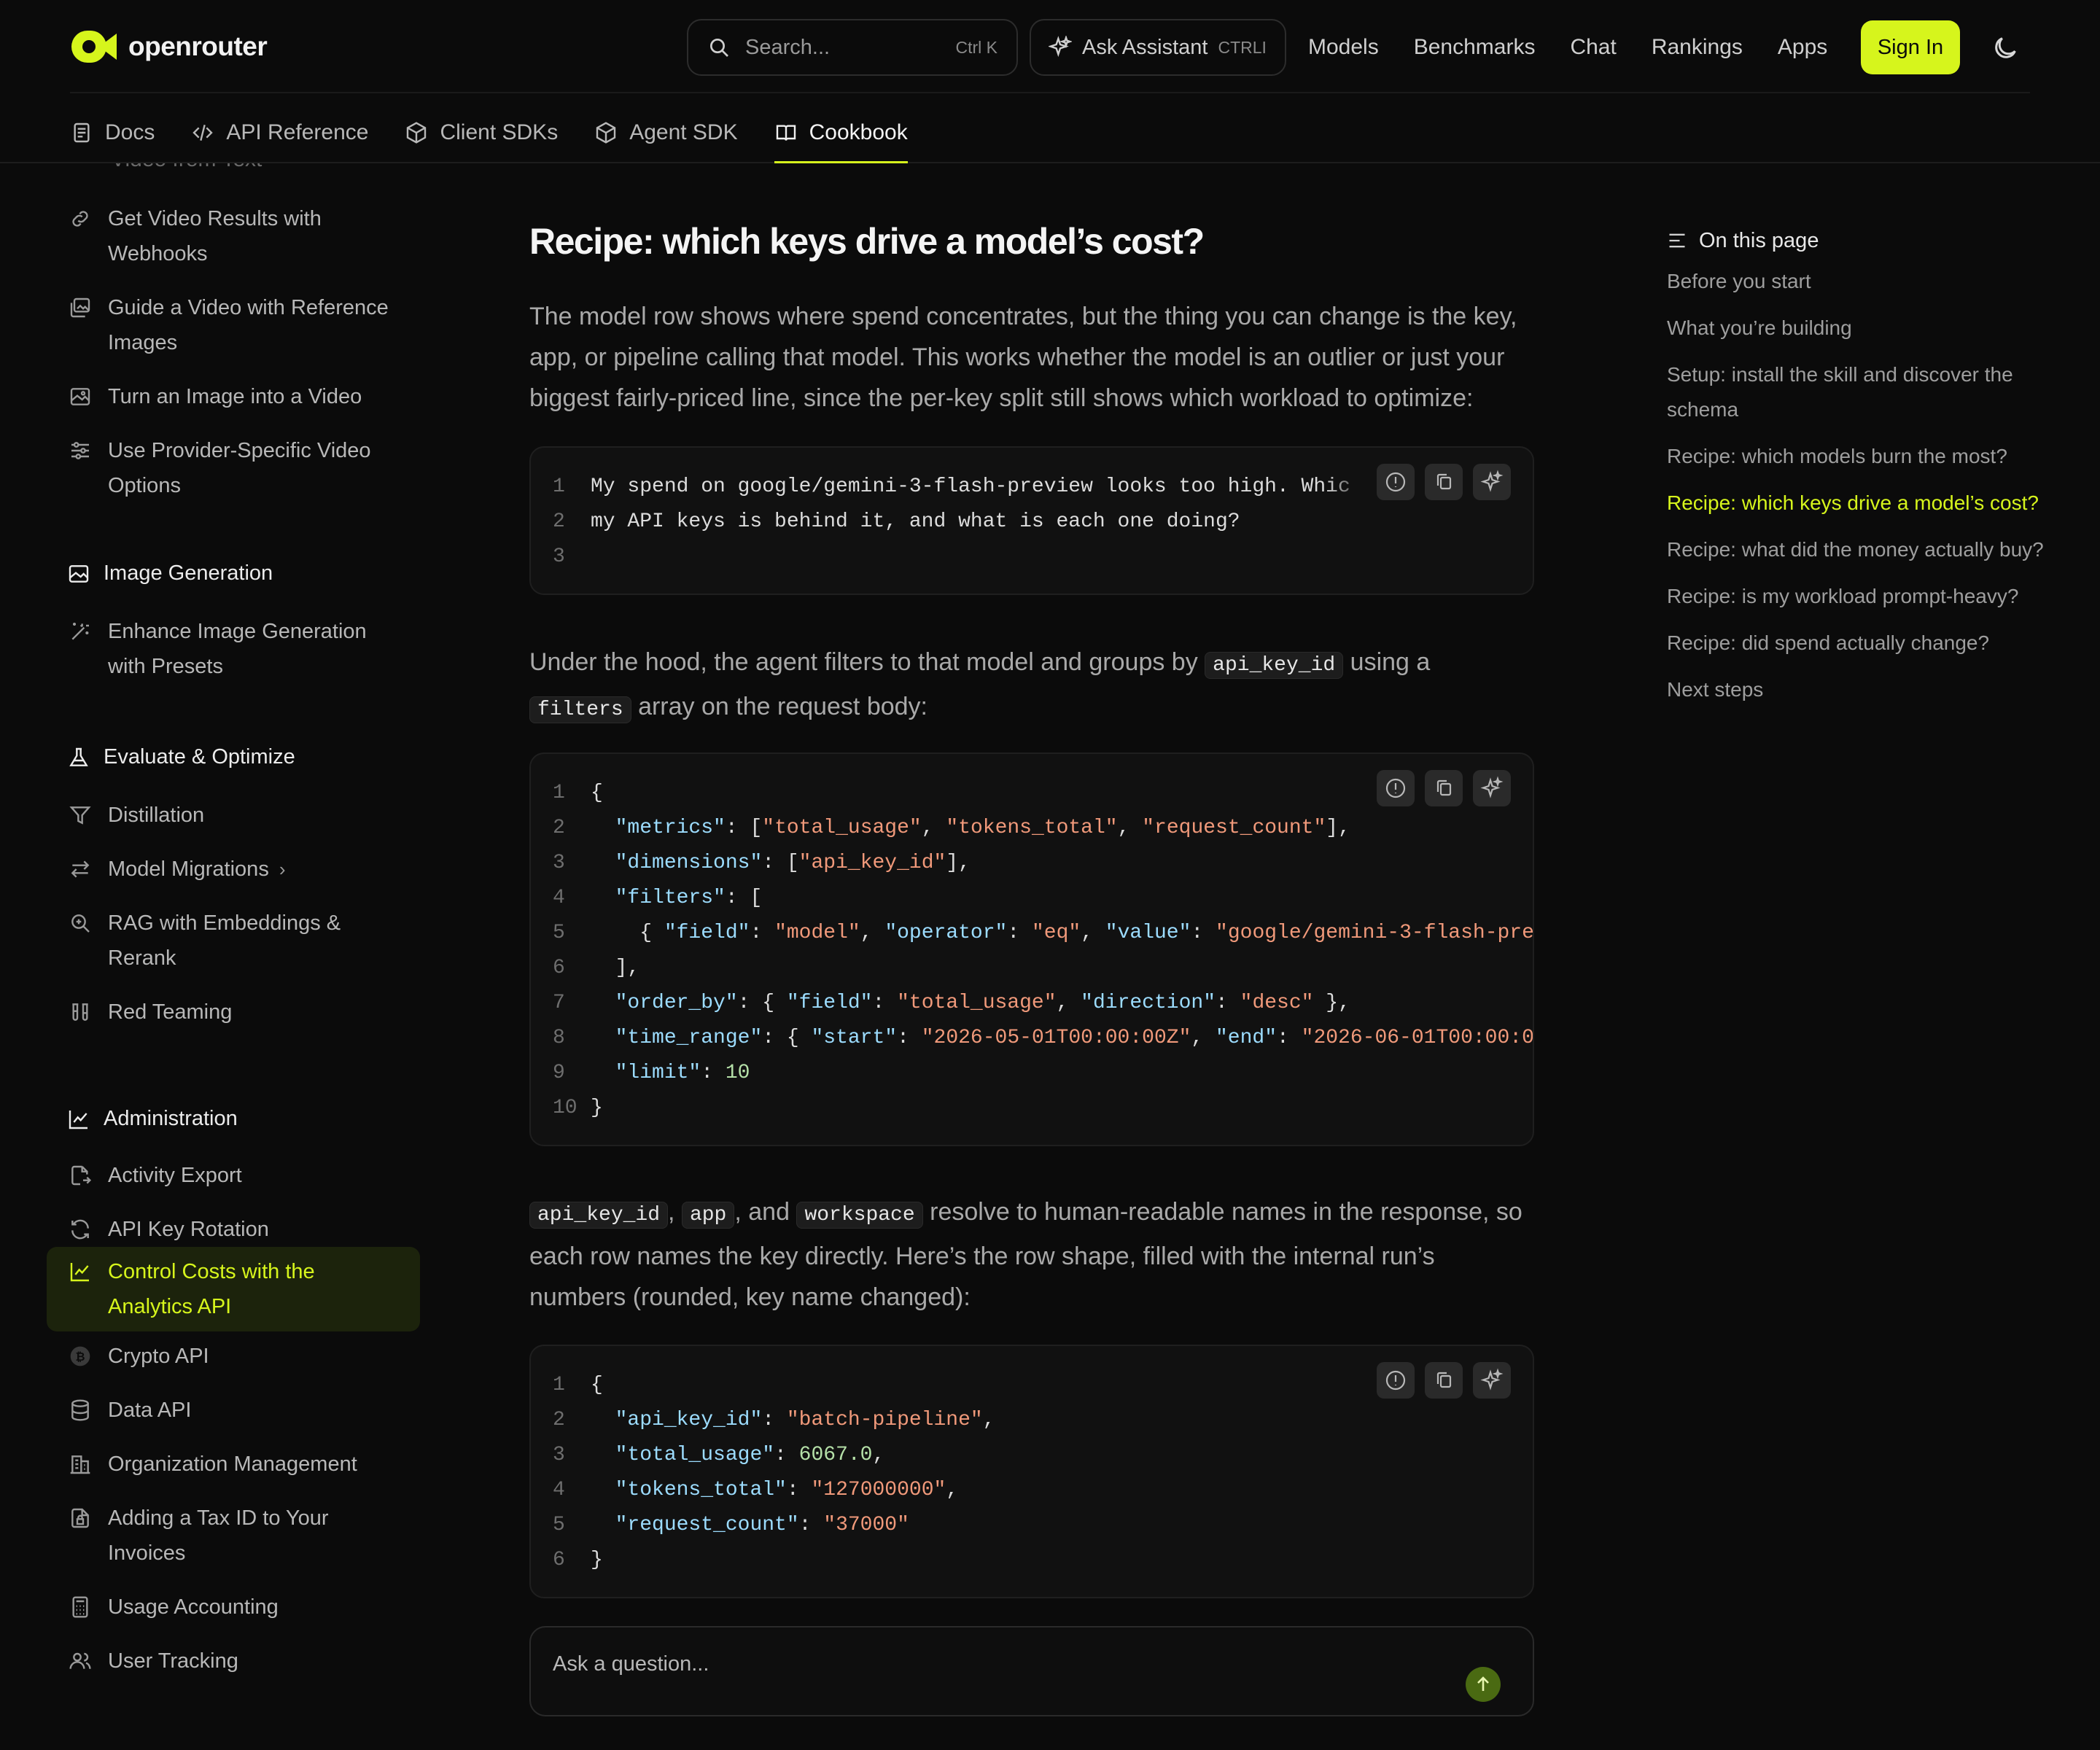 This screenshot has height=1750, width=2100. I want to click on sign-in-button: Sign In, so click(1910, 47).